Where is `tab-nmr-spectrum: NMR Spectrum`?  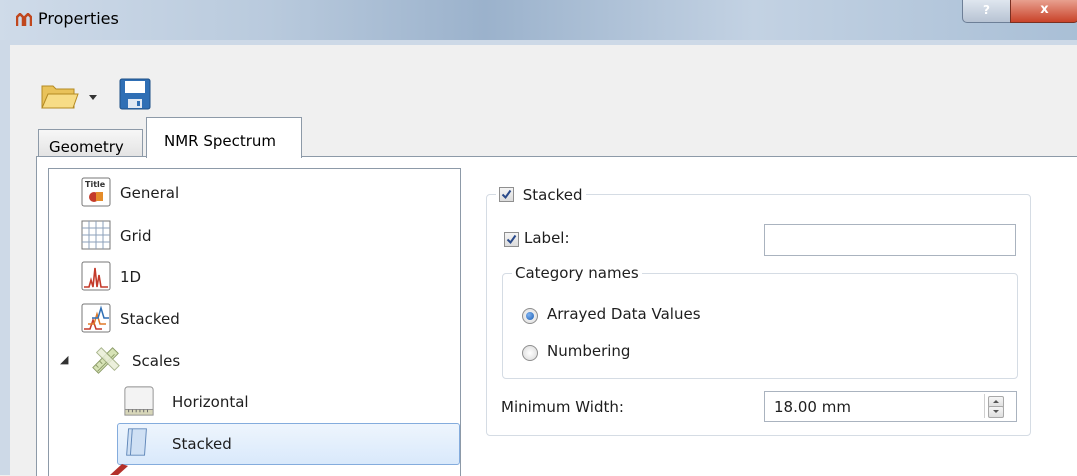 tab-nmr-spectrum: NMR Spectrum is located at coordinates (224, 137).